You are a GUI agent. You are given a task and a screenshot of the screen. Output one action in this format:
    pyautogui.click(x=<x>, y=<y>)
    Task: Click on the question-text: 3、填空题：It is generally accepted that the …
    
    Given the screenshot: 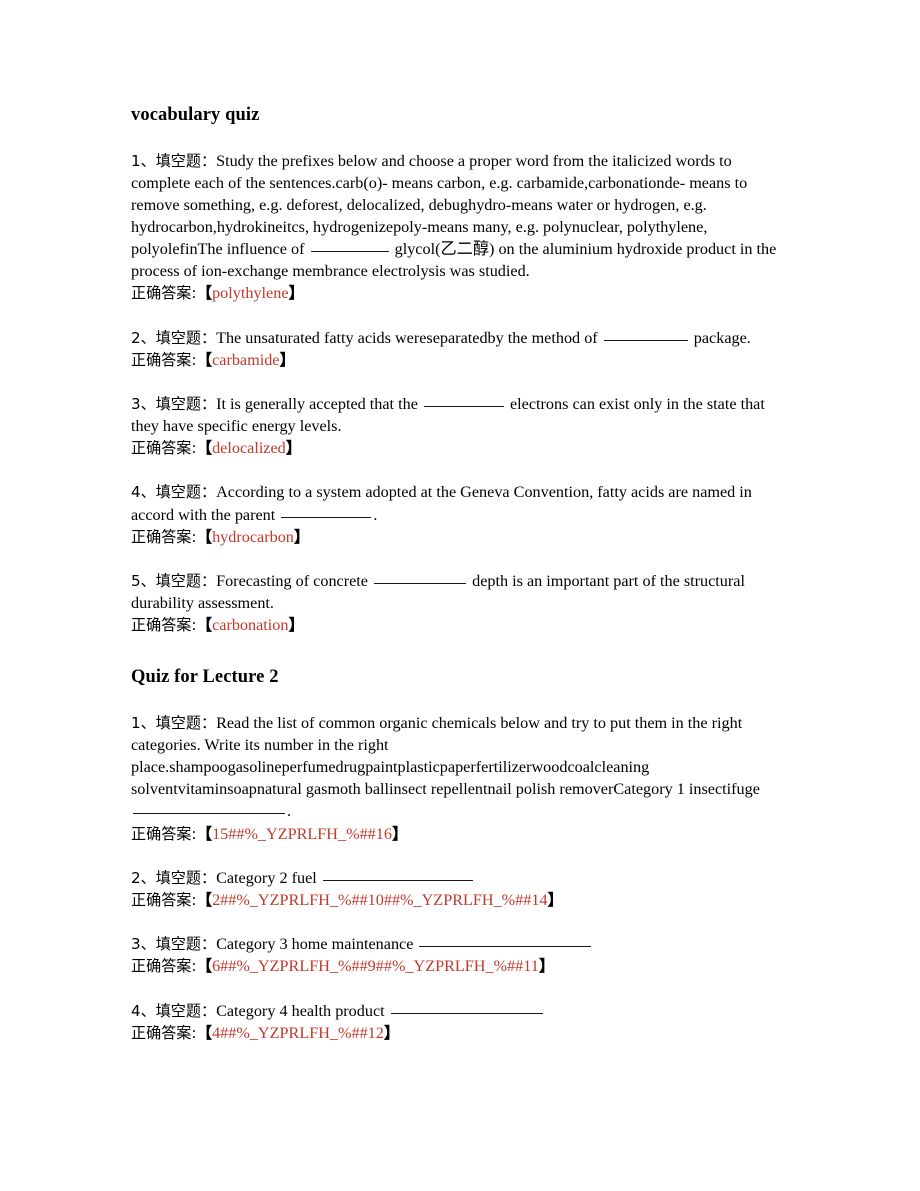 What is the action you would take?
    pyautogui.click(x=460, y=415)
    